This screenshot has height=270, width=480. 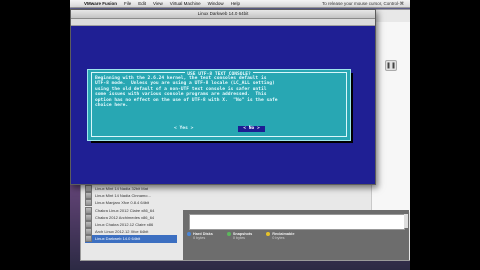 I want to click on snapshots-swatch, so click(x=228, y=234).